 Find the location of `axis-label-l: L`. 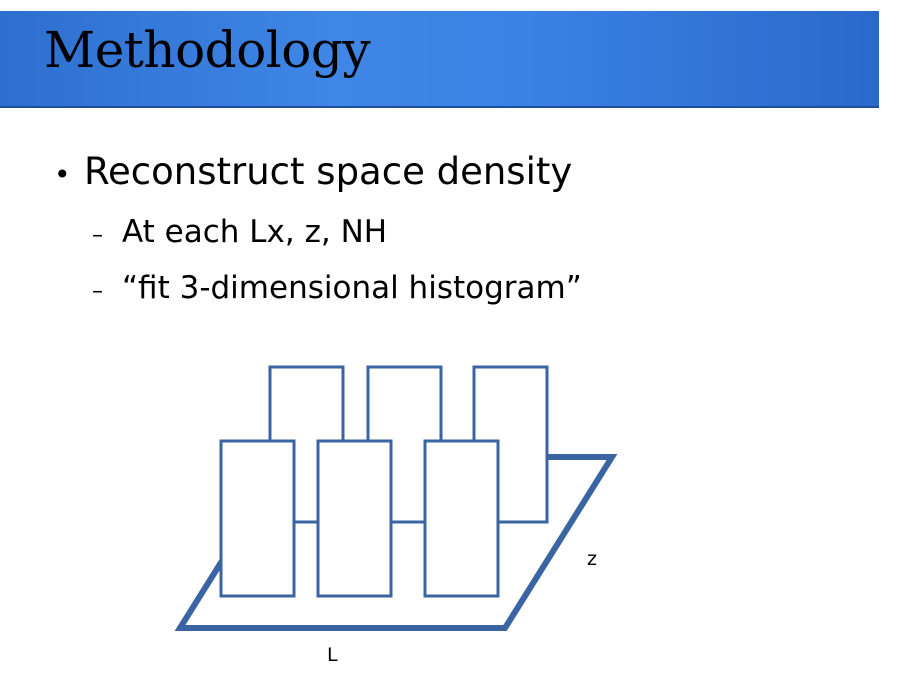

axis-label-l: L is located at coordinates (332, 655).